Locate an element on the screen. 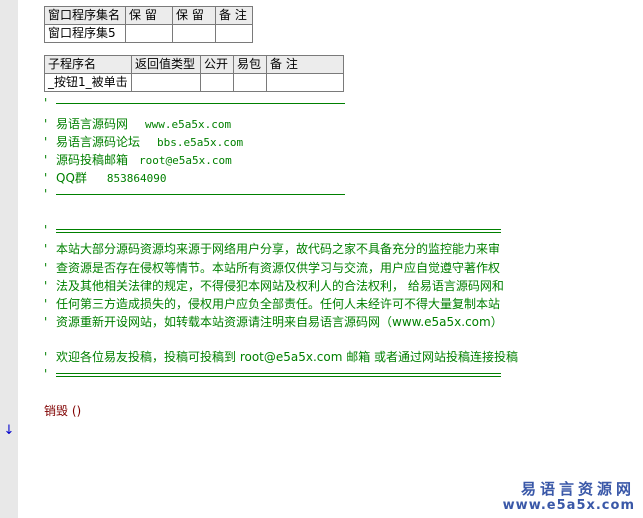 The height and width of the screenshot is (518, 643). notice-line: ' 任何第三方造成损失的，侵权用户应负全部责任。任何人未经许可不得大量复制本站 is located at coordinates (272, 304).